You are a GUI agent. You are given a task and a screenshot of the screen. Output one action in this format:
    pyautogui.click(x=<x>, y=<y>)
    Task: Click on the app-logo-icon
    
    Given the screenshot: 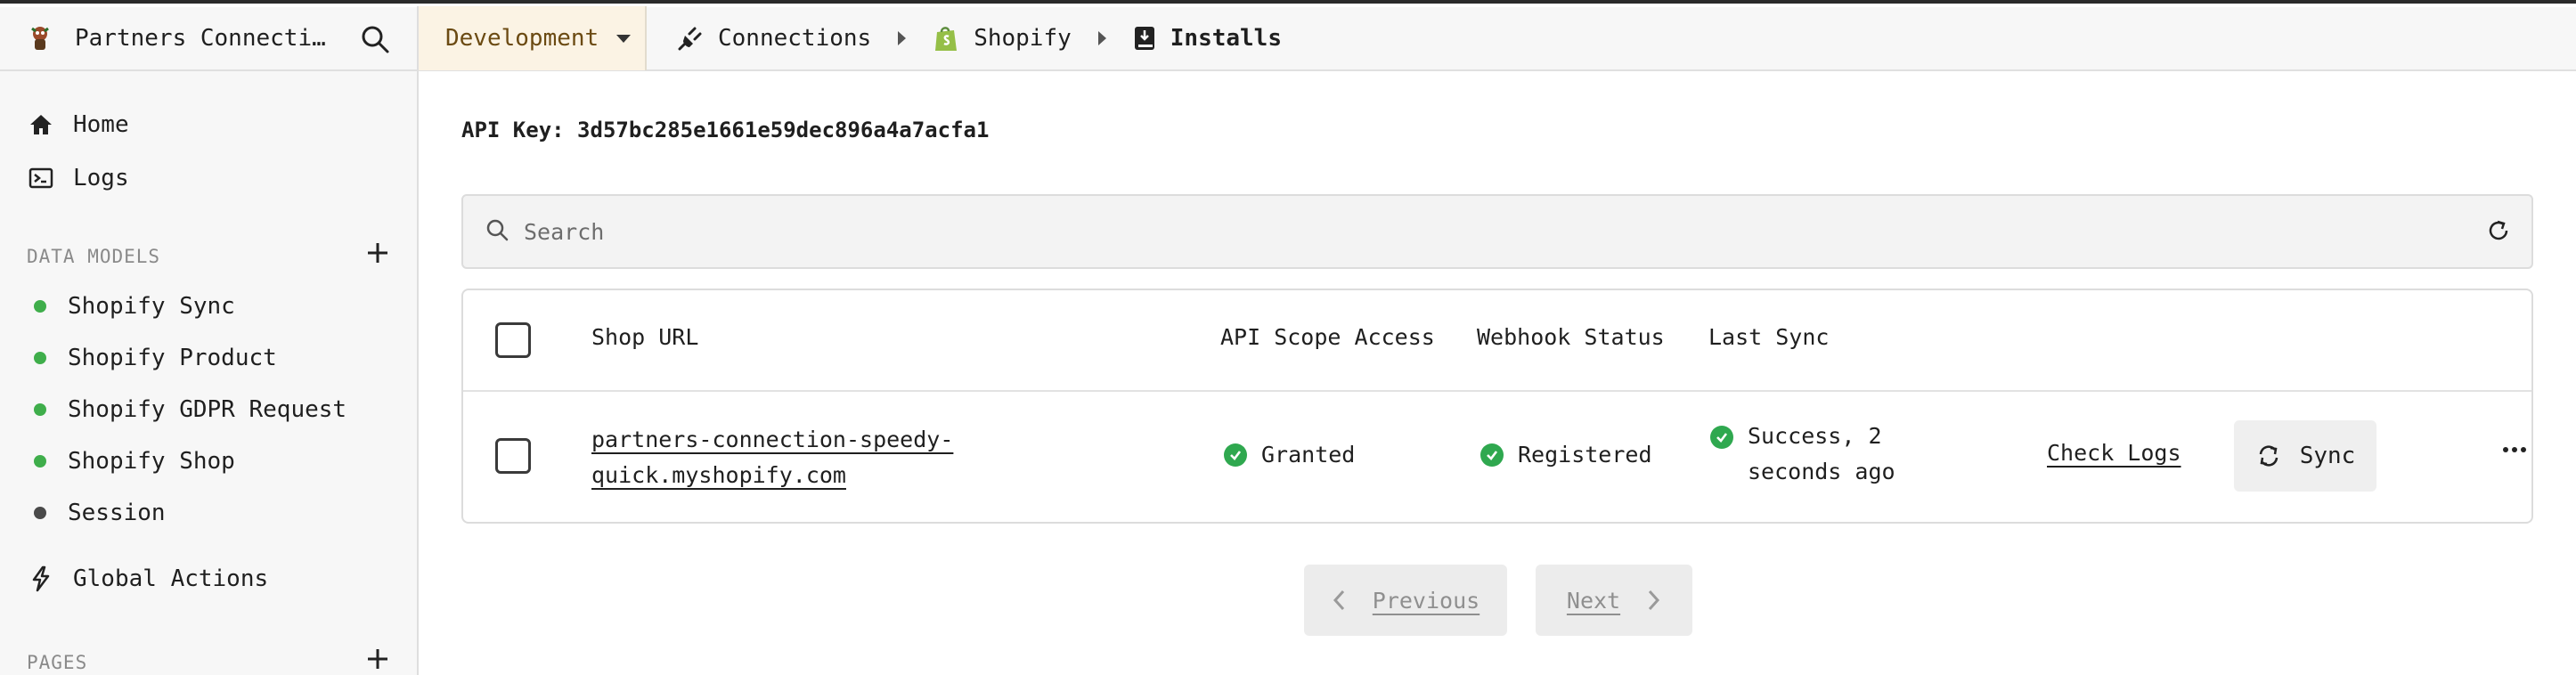 What is the action you would take?
    pyautogui.click(x=40, y=38)
    